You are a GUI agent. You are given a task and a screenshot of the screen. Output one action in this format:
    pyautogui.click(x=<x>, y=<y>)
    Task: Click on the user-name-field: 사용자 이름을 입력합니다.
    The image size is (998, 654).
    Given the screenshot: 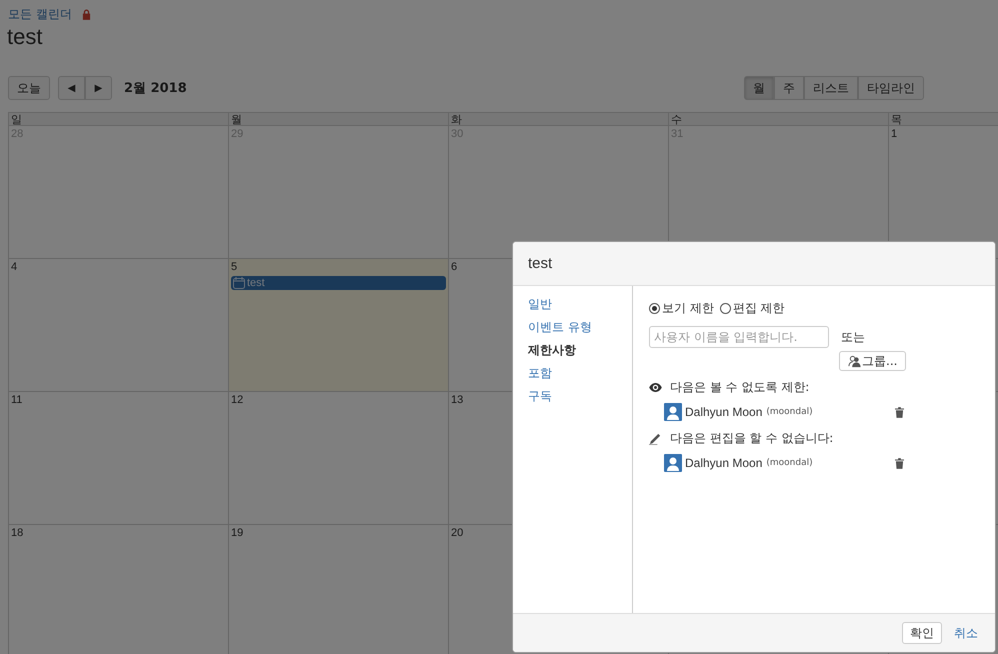 What is the action you would take?
    pyautogui.click(x=739, y=337)
    